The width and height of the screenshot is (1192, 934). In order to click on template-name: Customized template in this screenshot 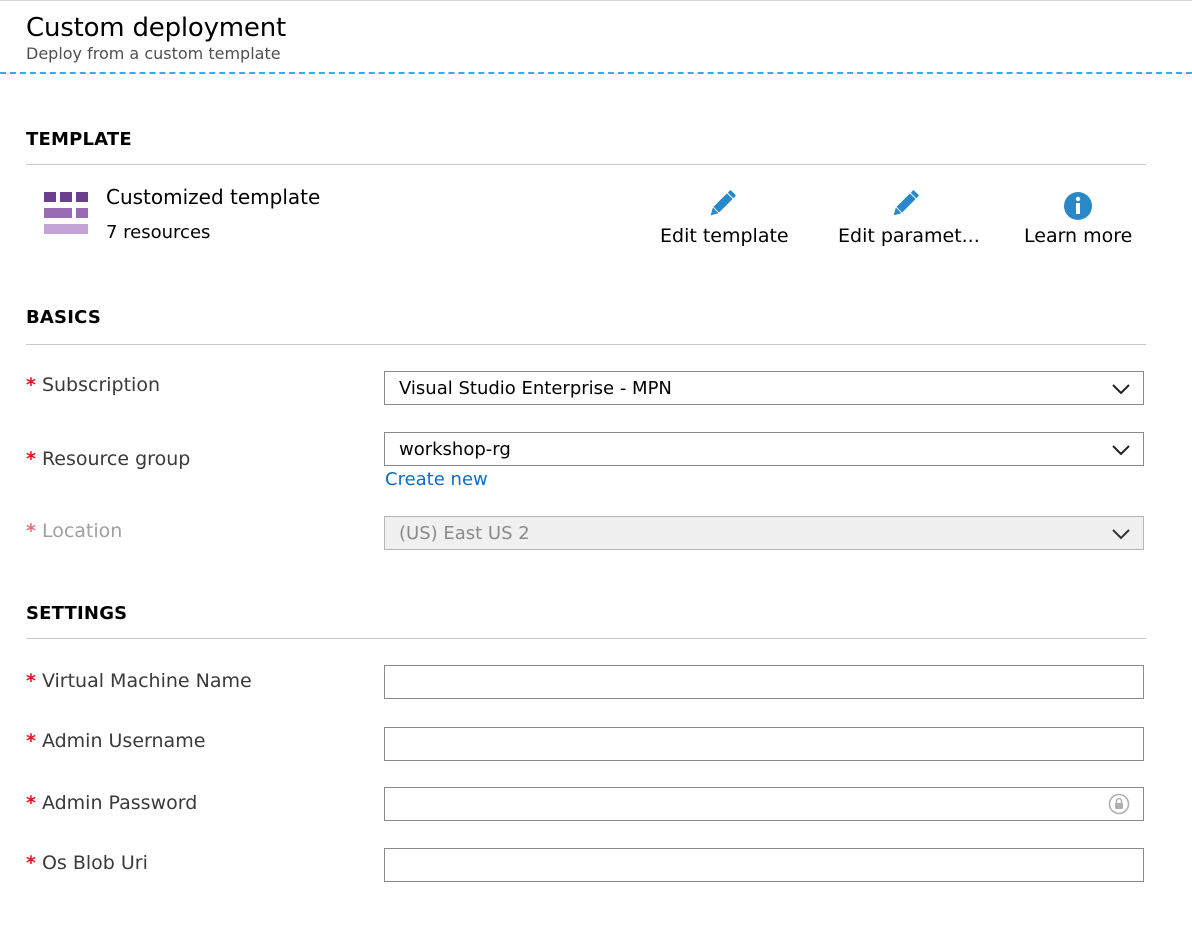, I will do `click(213, 197)`.